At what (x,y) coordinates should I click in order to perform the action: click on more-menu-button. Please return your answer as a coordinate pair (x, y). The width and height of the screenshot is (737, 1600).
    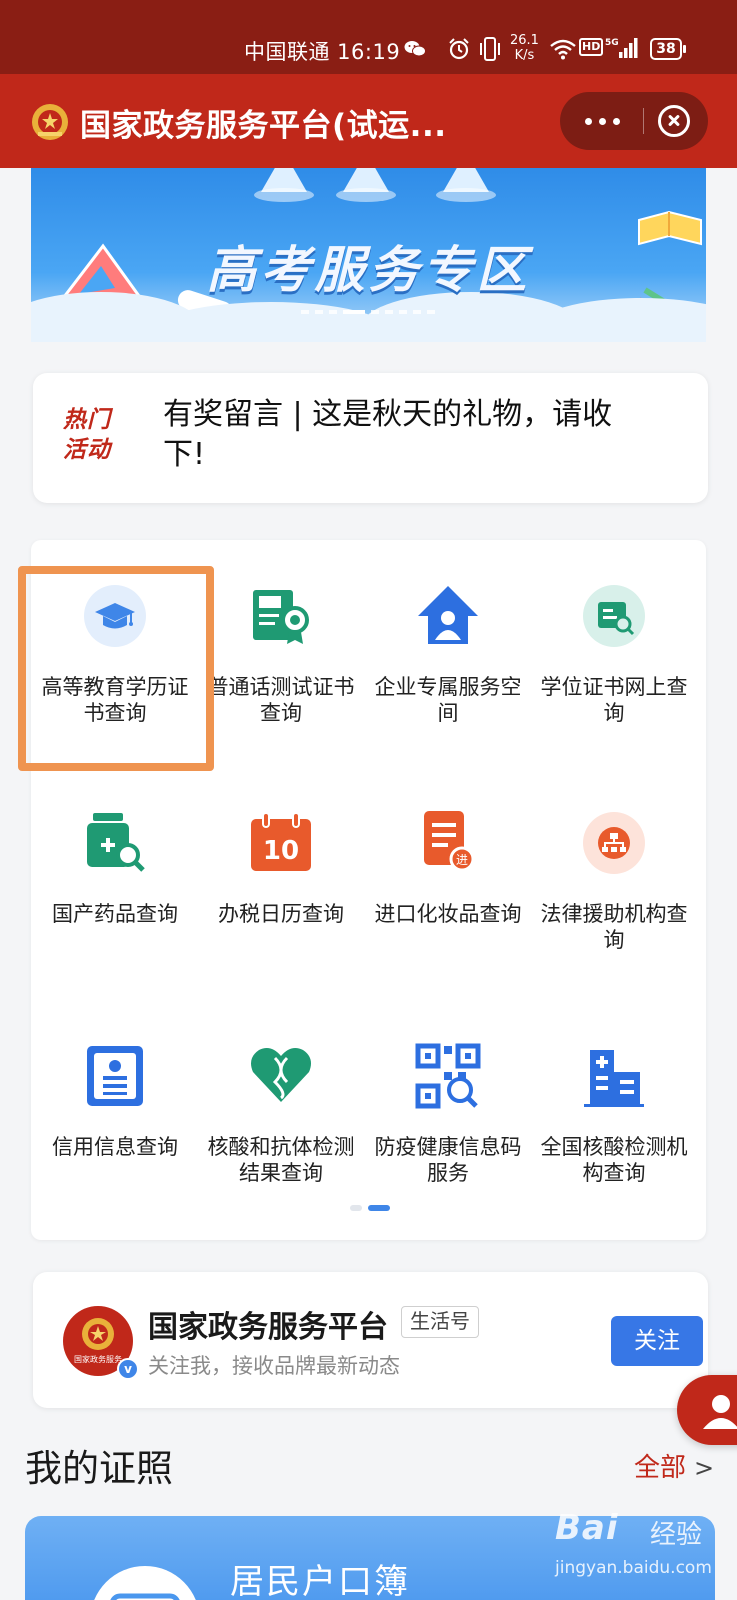
    Looking at the image, I should click on (602, 121).